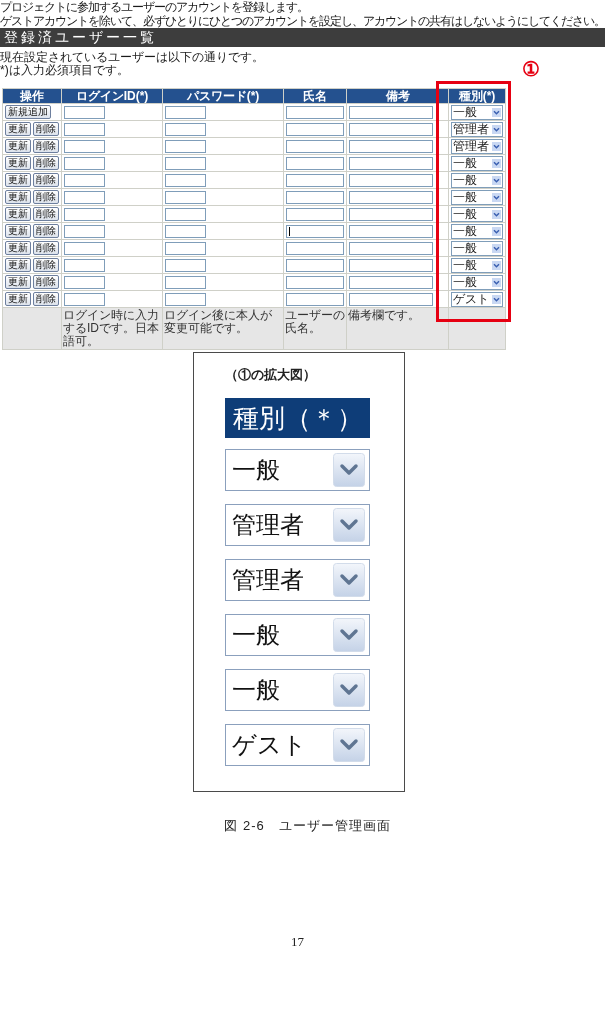 This screenshot has width=615, height=1016. I want to click on column-header: 備考, so click(397, 96).